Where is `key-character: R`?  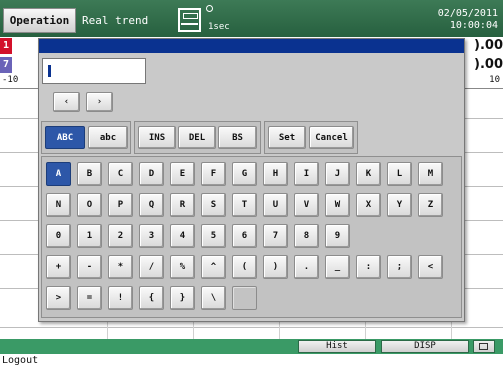
key-character: R is located at coordinates (182, 205).